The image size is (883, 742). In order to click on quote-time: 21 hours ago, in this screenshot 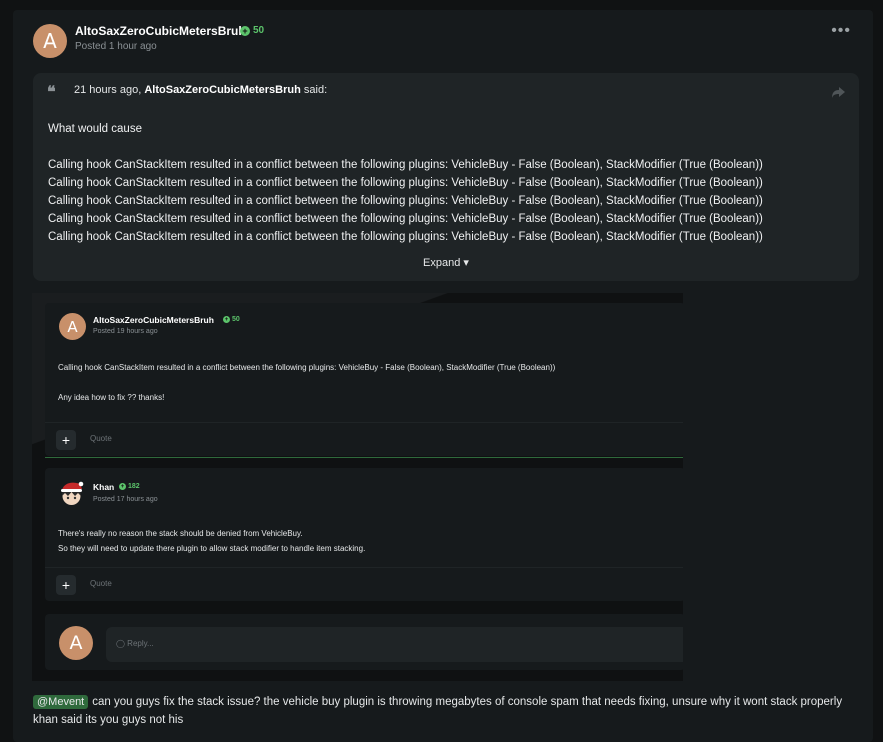, I will do `click(107, 90)`.